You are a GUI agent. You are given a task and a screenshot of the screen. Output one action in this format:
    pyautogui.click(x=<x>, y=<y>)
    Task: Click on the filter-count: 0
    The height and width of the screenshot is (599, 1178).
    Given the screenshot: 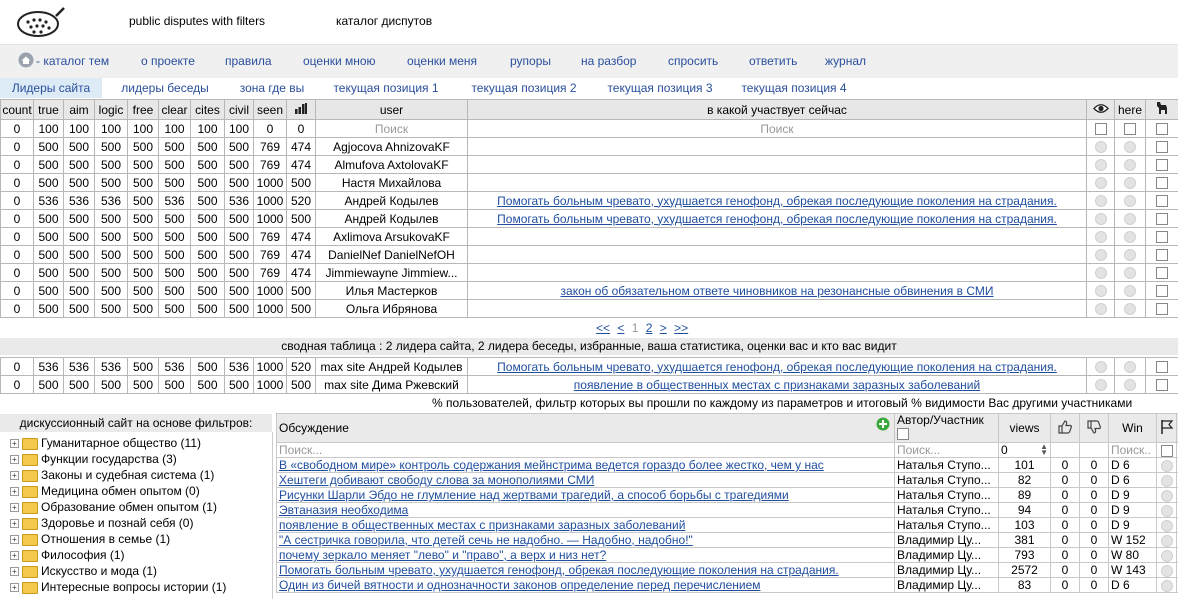 What is the action you would take?
    pyautogui.click(x=17, y=128)
    